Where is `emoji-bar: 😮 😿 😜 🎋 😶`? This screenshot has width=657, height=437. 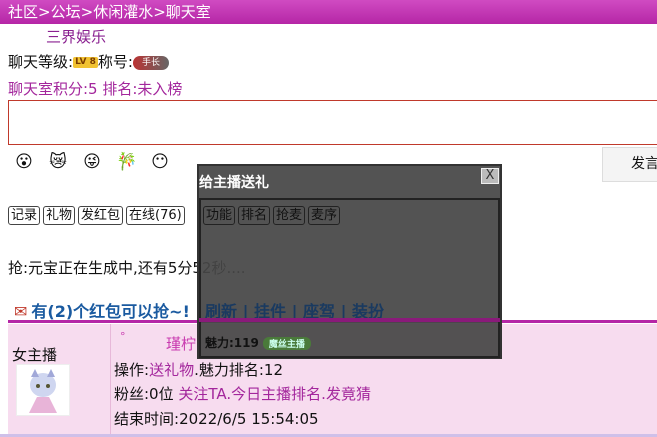
emoji-bar: 😮 😿 😜 🎋 😶 is located at coordinates (92, 162).